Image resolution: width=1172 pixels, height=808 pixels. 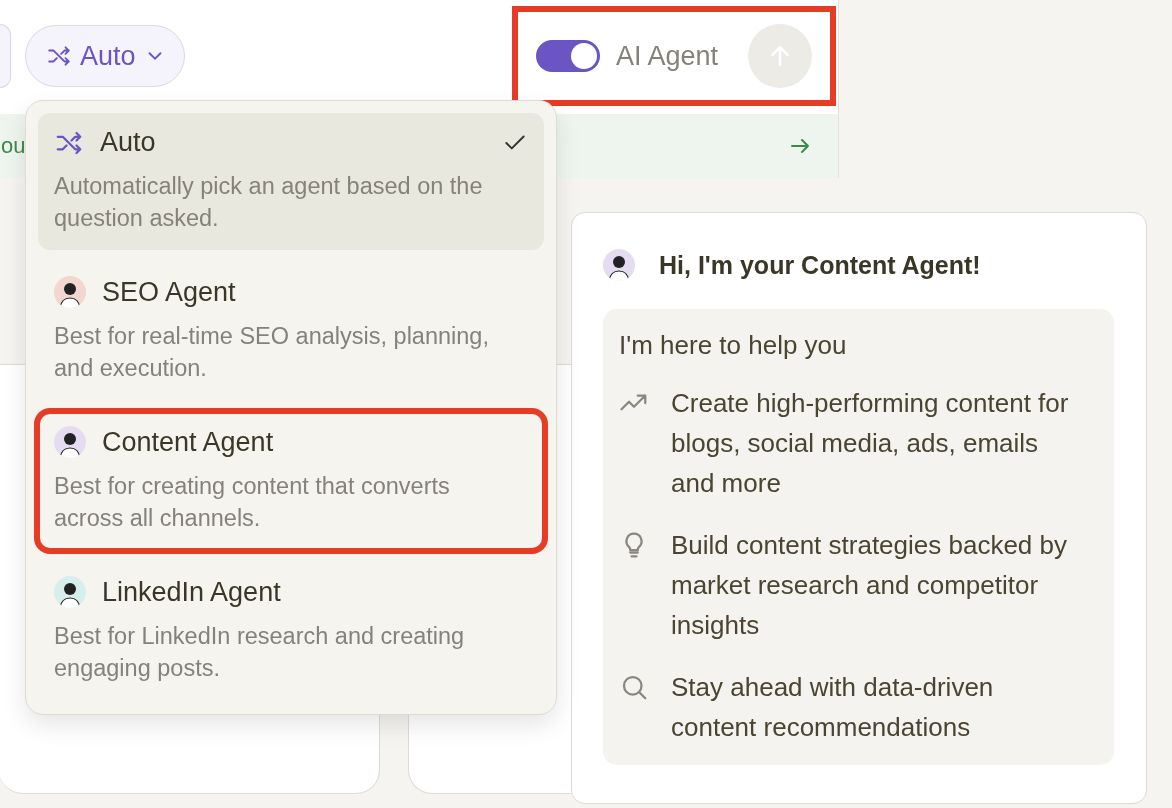 I want to click on shuffle-icon, so click(x=59, y=56).